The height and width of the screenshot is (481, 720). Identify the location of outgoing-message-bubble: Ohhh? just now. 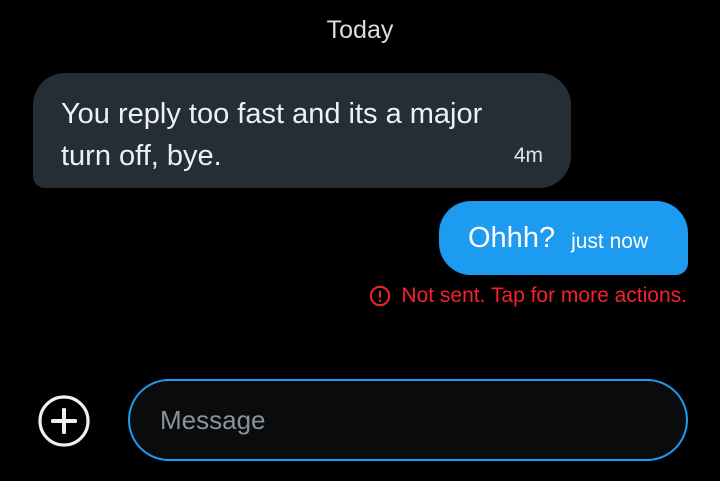
(563, 238).